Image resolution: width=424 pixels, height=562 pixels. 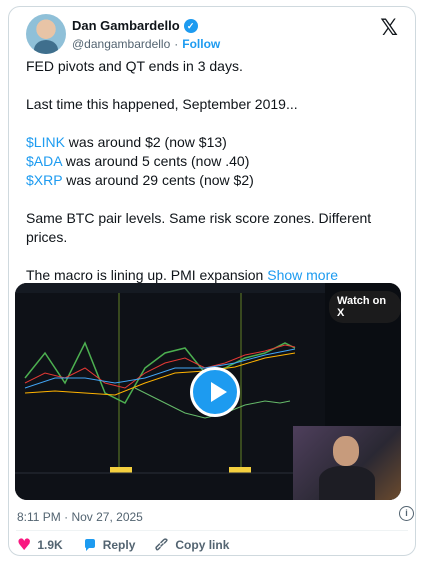 I want to click on author-name: Dan Gambardello, so click(x=126, y=25).